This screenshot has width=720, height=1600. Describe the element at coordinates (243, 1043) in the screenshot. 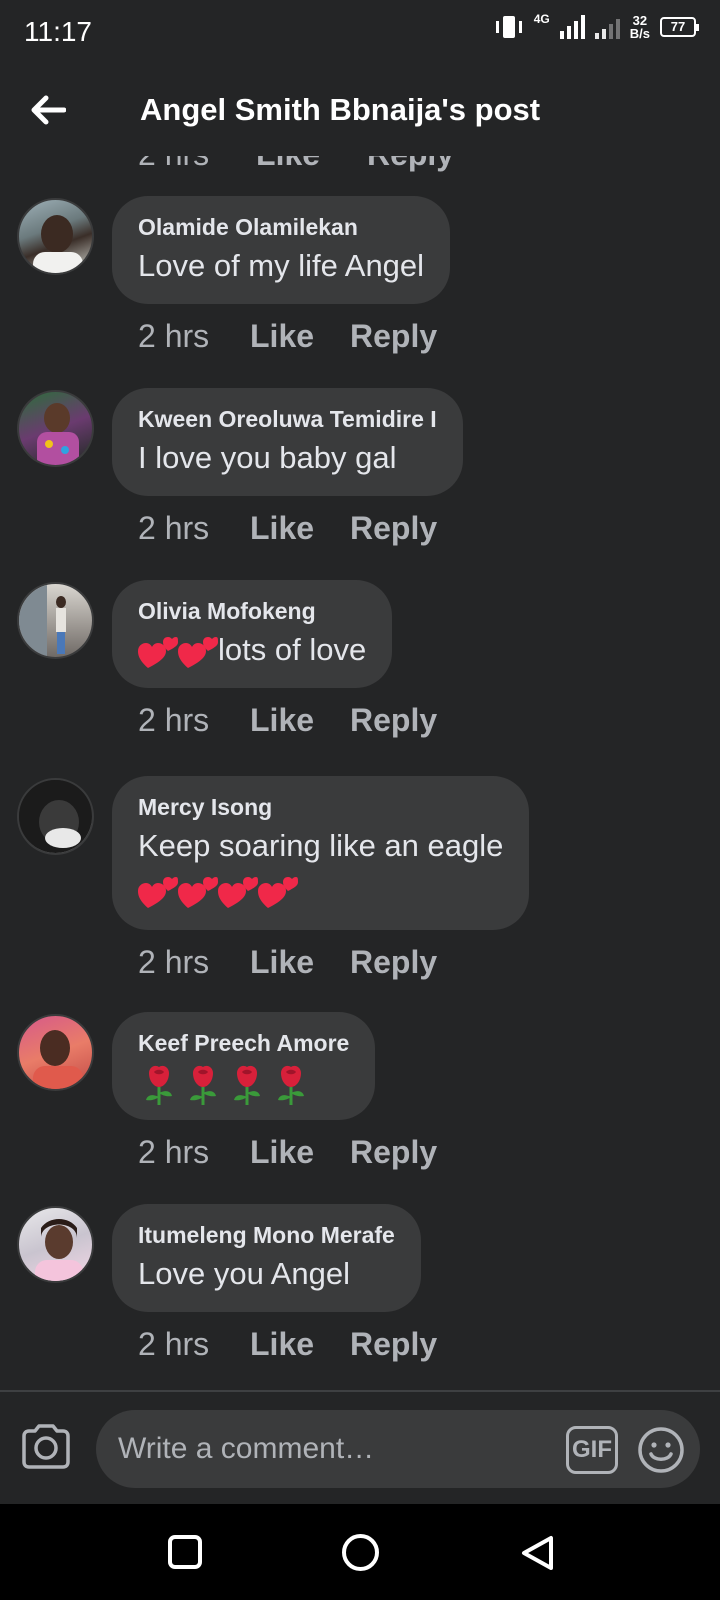

I see `comment-author: Keef Preech Amore` at that location.